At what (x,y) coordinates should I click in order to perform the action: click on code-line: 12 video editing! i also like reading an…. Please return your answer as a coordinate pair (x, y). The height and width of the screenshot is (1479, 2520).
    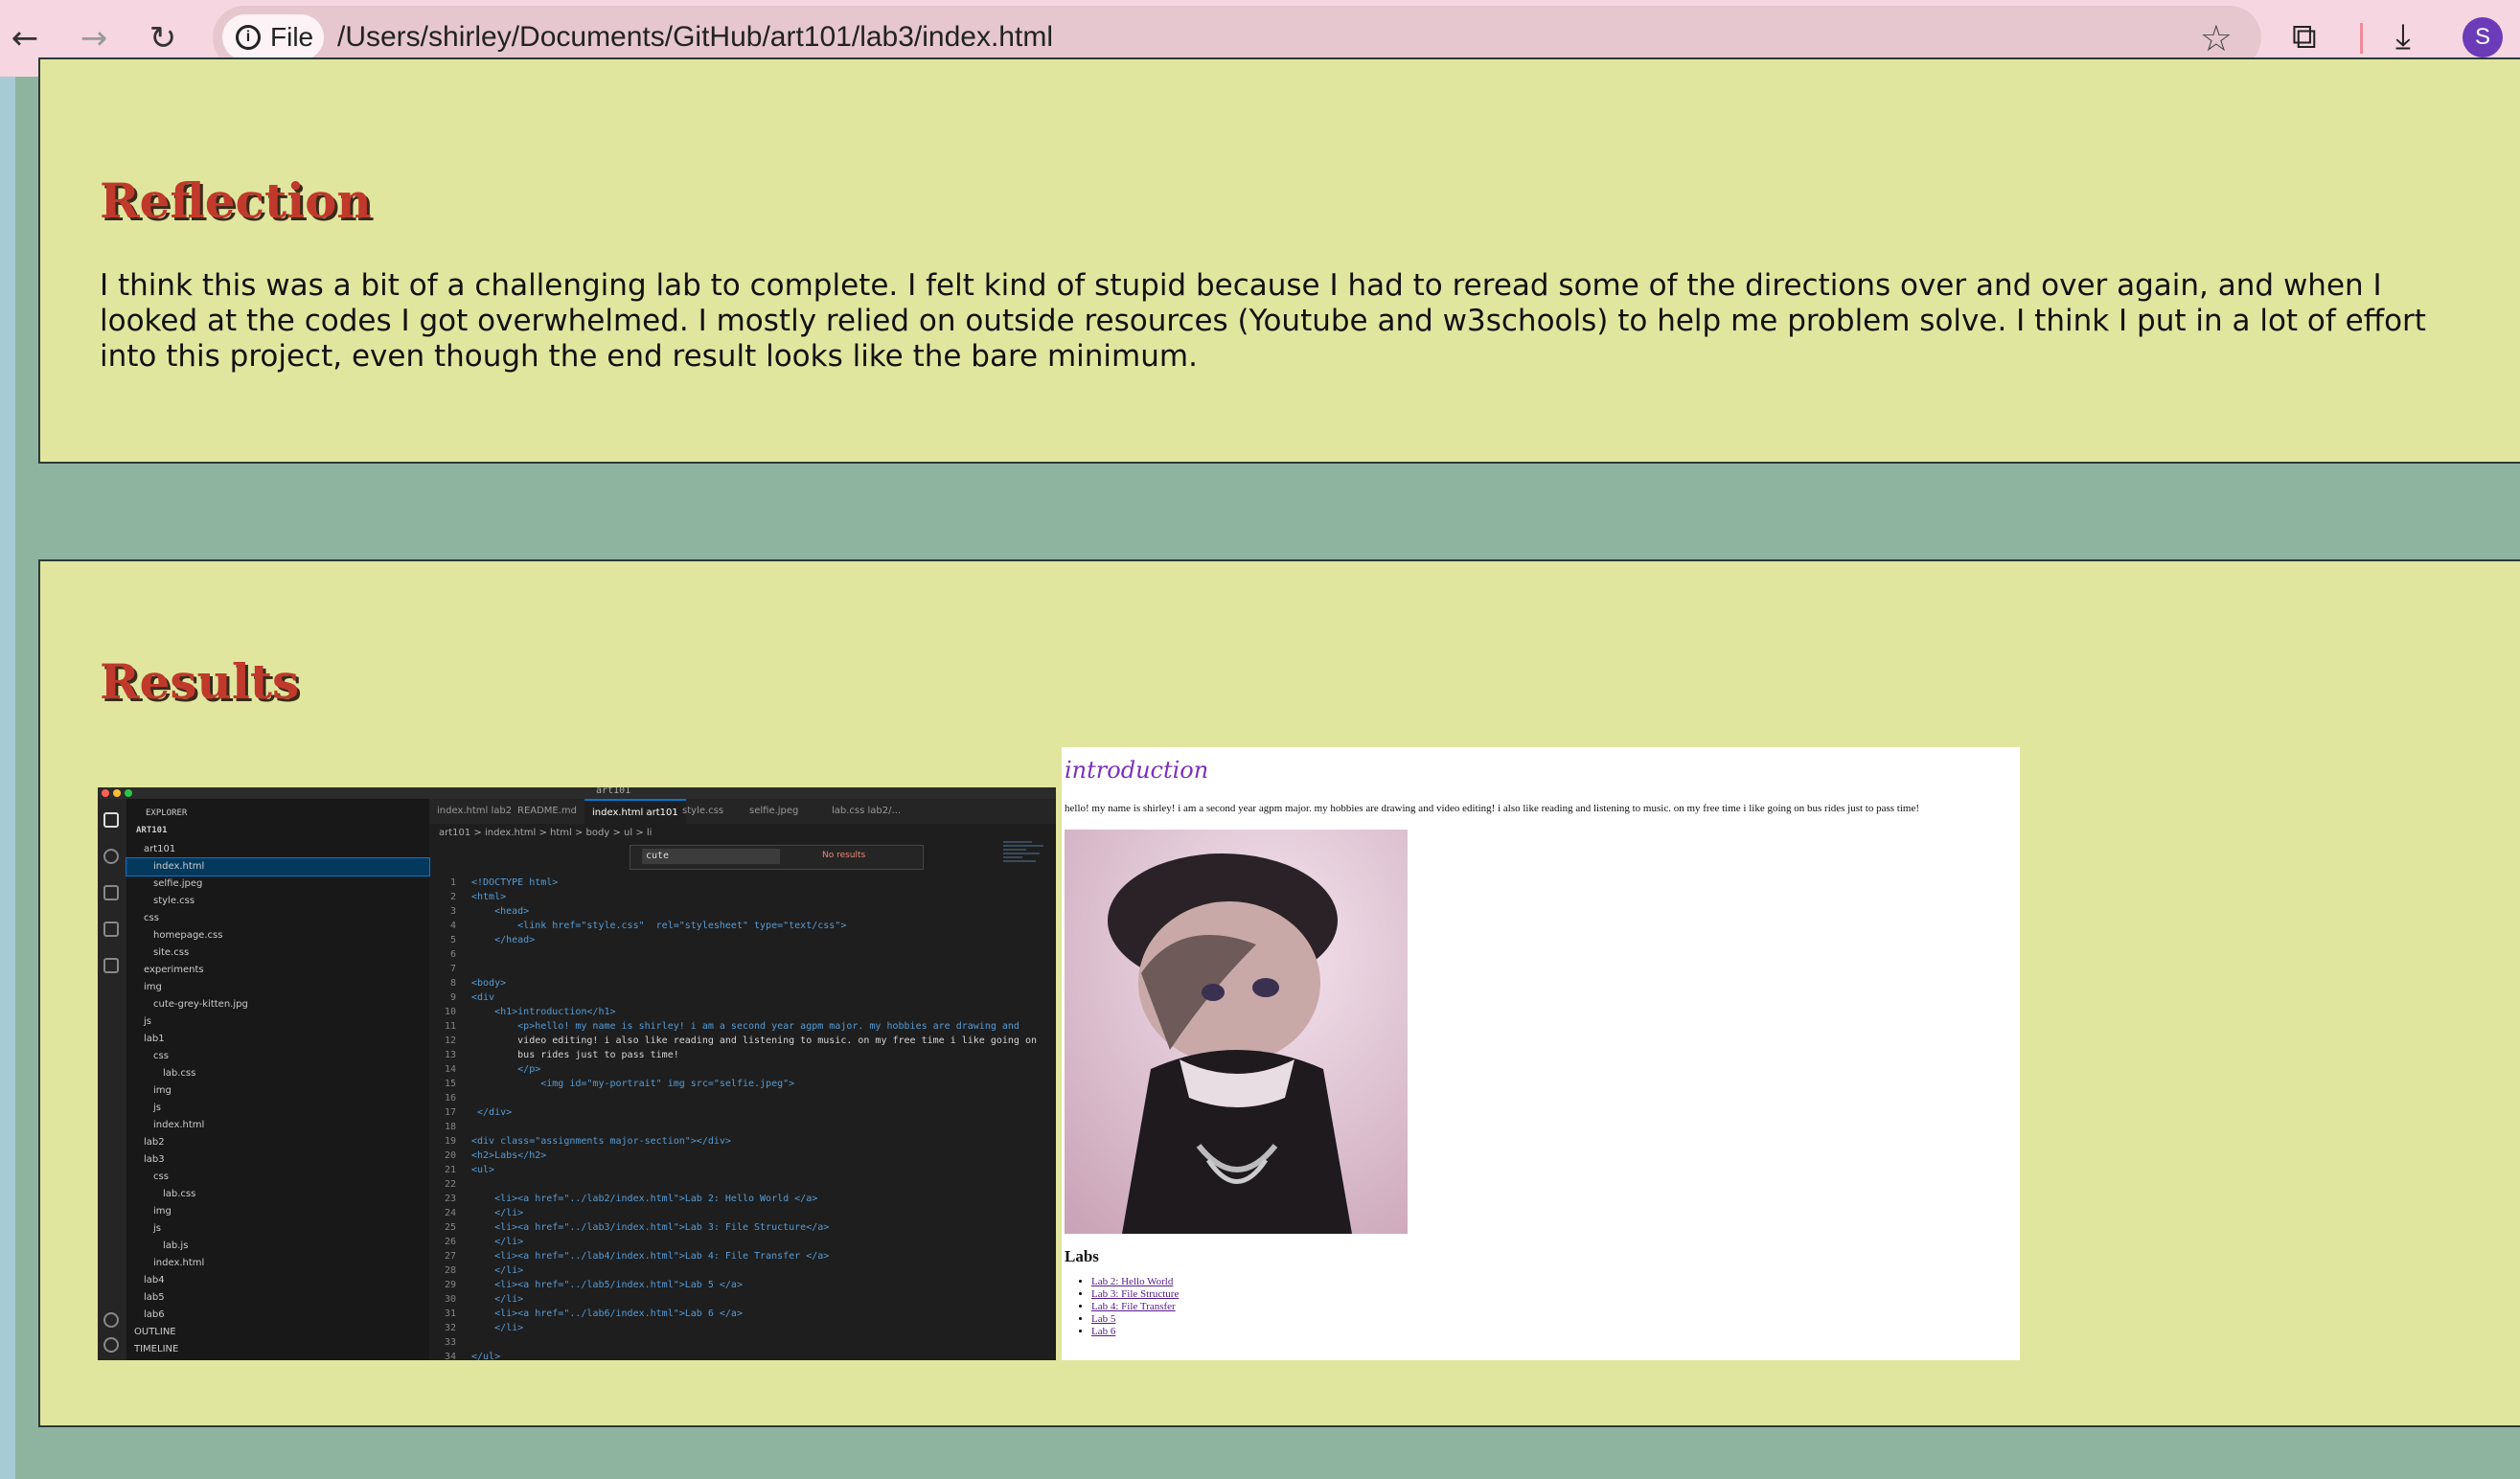
    Looking at the image, I should click on (741, 1040).